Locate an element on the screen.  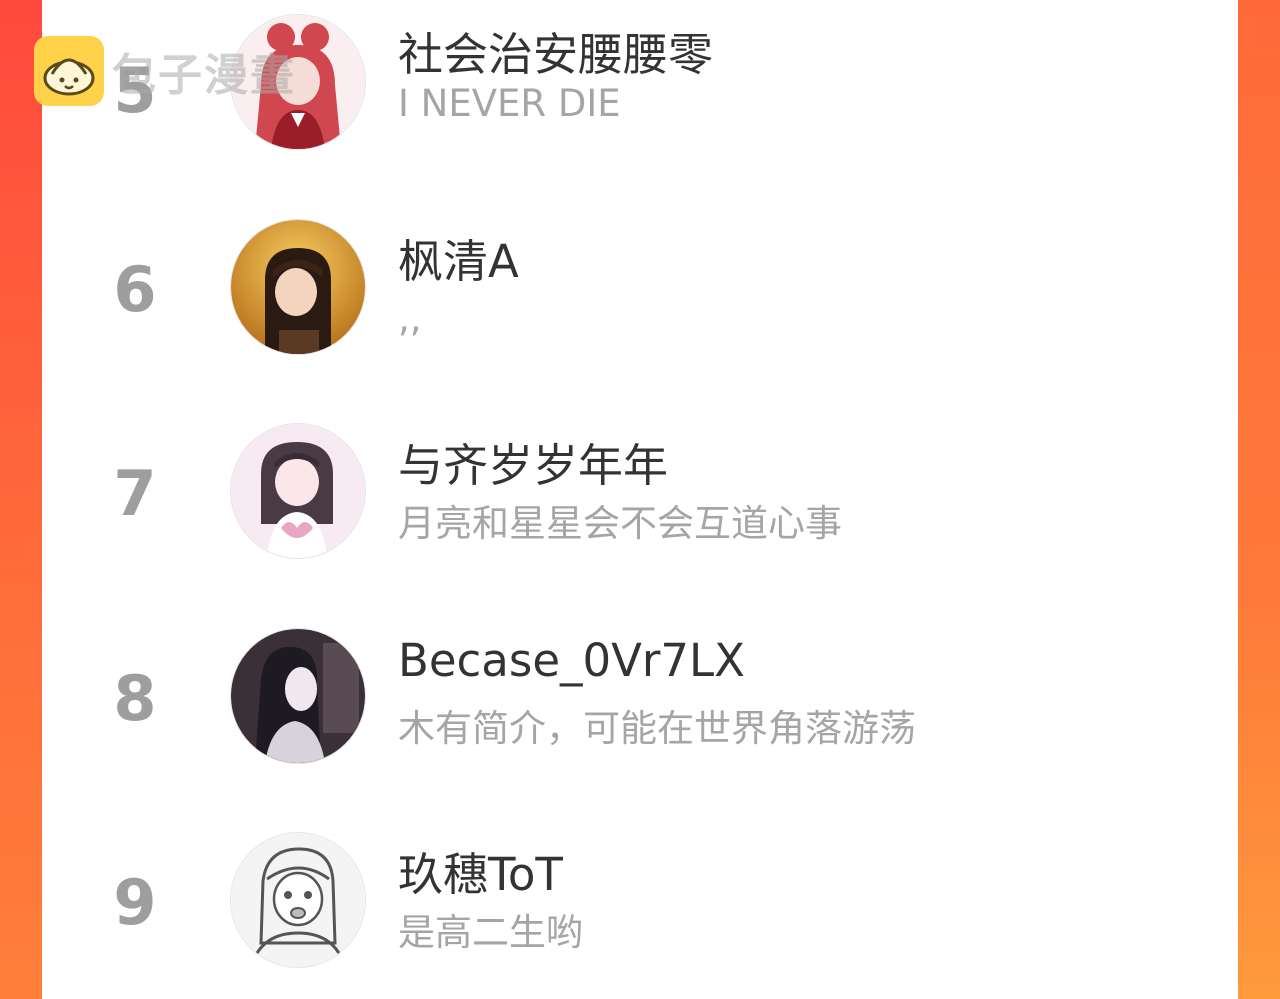
user-name: 与齐岁岁年年 is located at coordinates (533, 465).